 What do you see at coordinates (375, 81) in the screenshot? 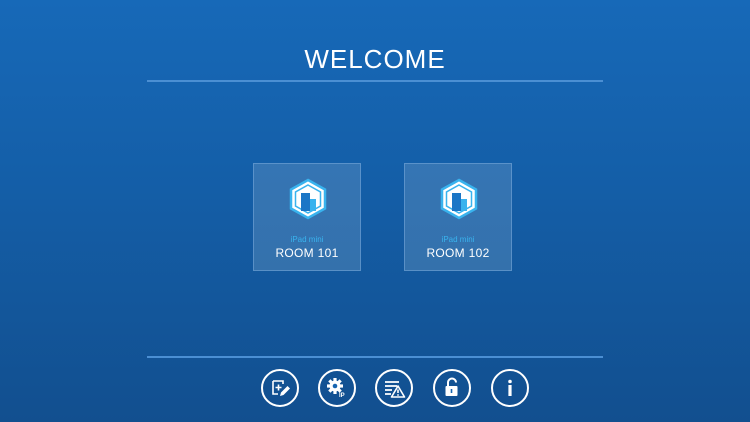
I see `top-divider` at bounding box center [375, 81].